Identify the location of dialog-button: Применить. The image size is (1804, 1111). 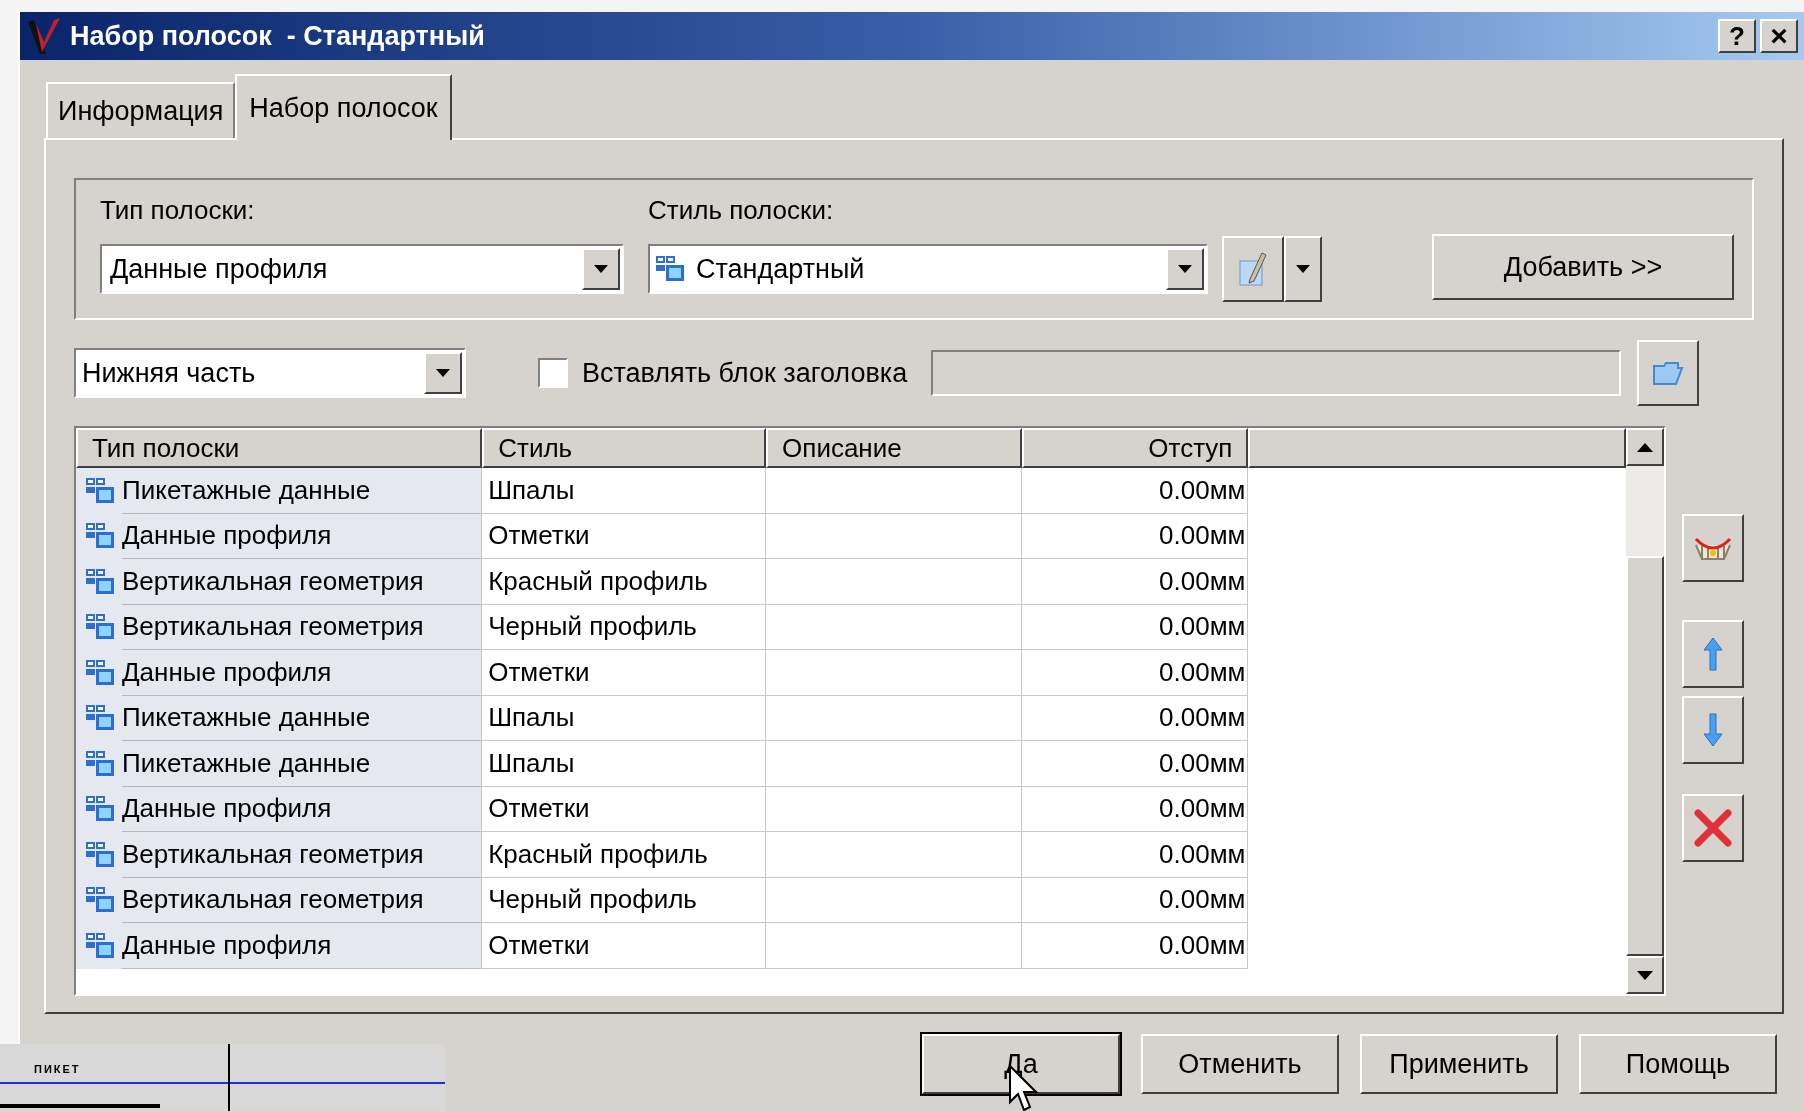
(1459, 1064).